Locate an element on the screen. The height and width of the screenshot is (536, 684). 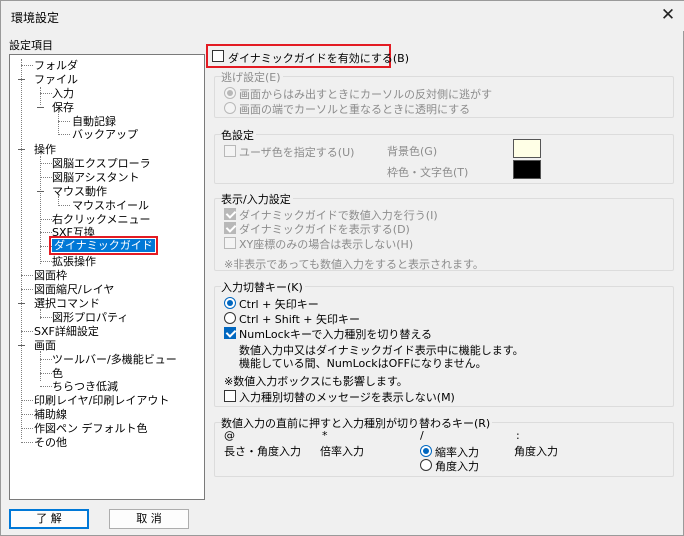
cancel-button: 取 消 is located at coordinates (149, 519).